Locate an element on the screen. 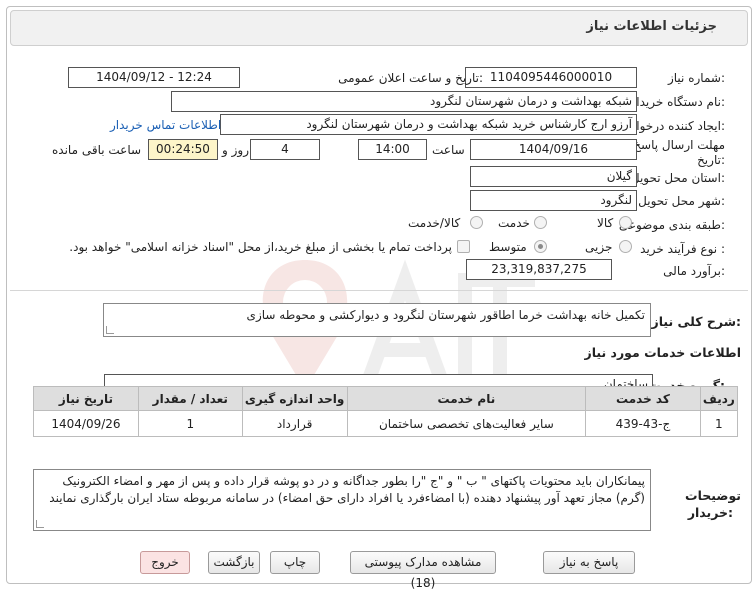 This screenshot has height=594, width=755. cell-row-number: 1 is located at coordinates (719, 423).